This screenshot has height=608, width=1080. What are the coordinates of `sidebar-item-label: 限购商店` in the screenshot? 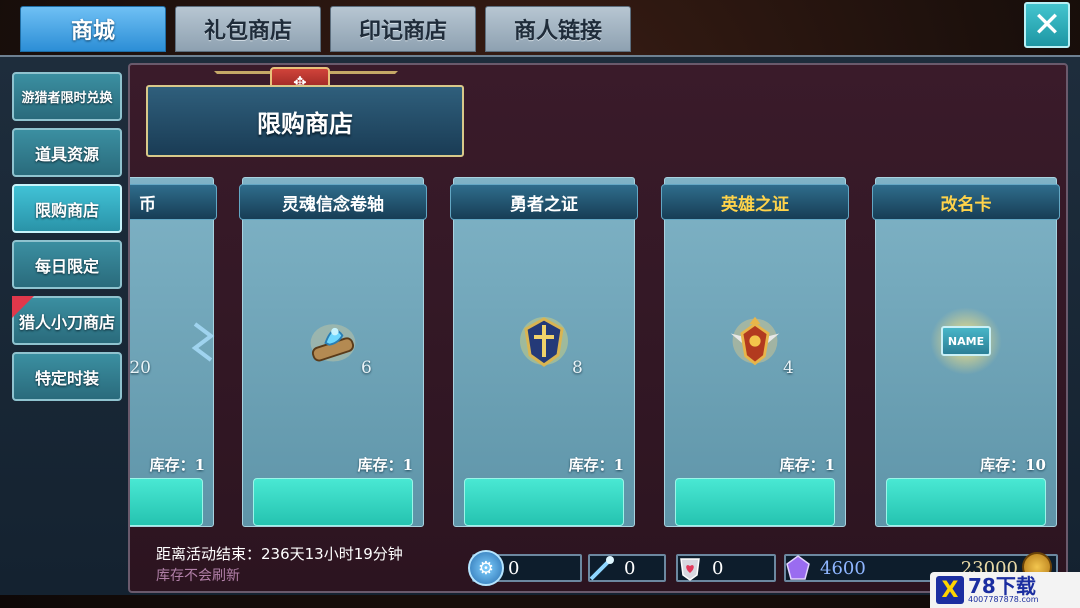 It's located at (66, 210).